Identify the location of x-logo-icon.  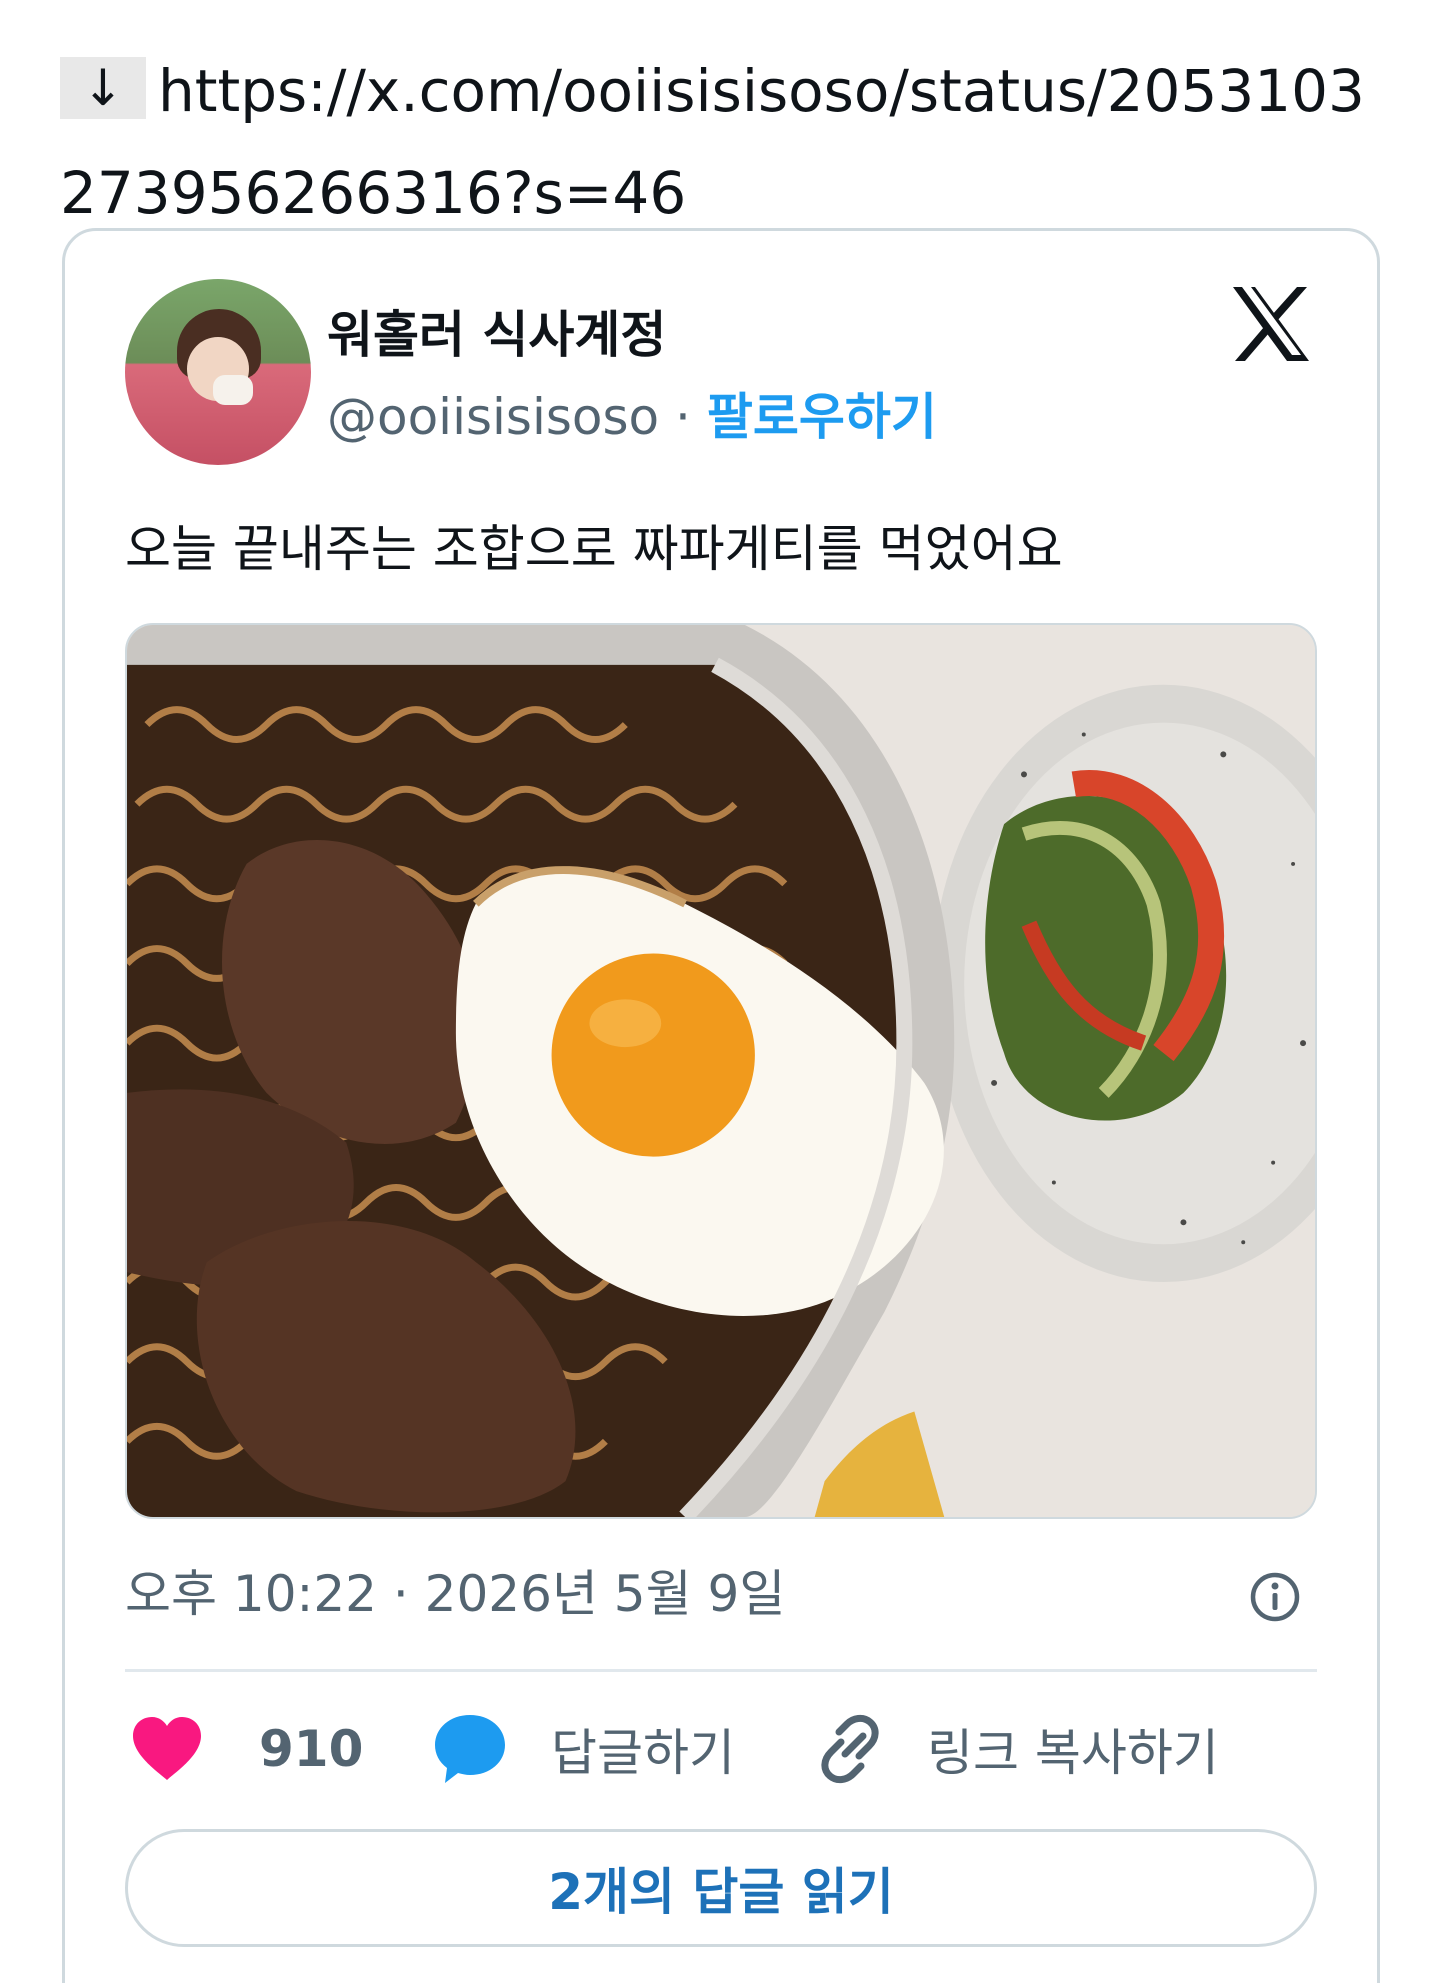
(1271, 324).